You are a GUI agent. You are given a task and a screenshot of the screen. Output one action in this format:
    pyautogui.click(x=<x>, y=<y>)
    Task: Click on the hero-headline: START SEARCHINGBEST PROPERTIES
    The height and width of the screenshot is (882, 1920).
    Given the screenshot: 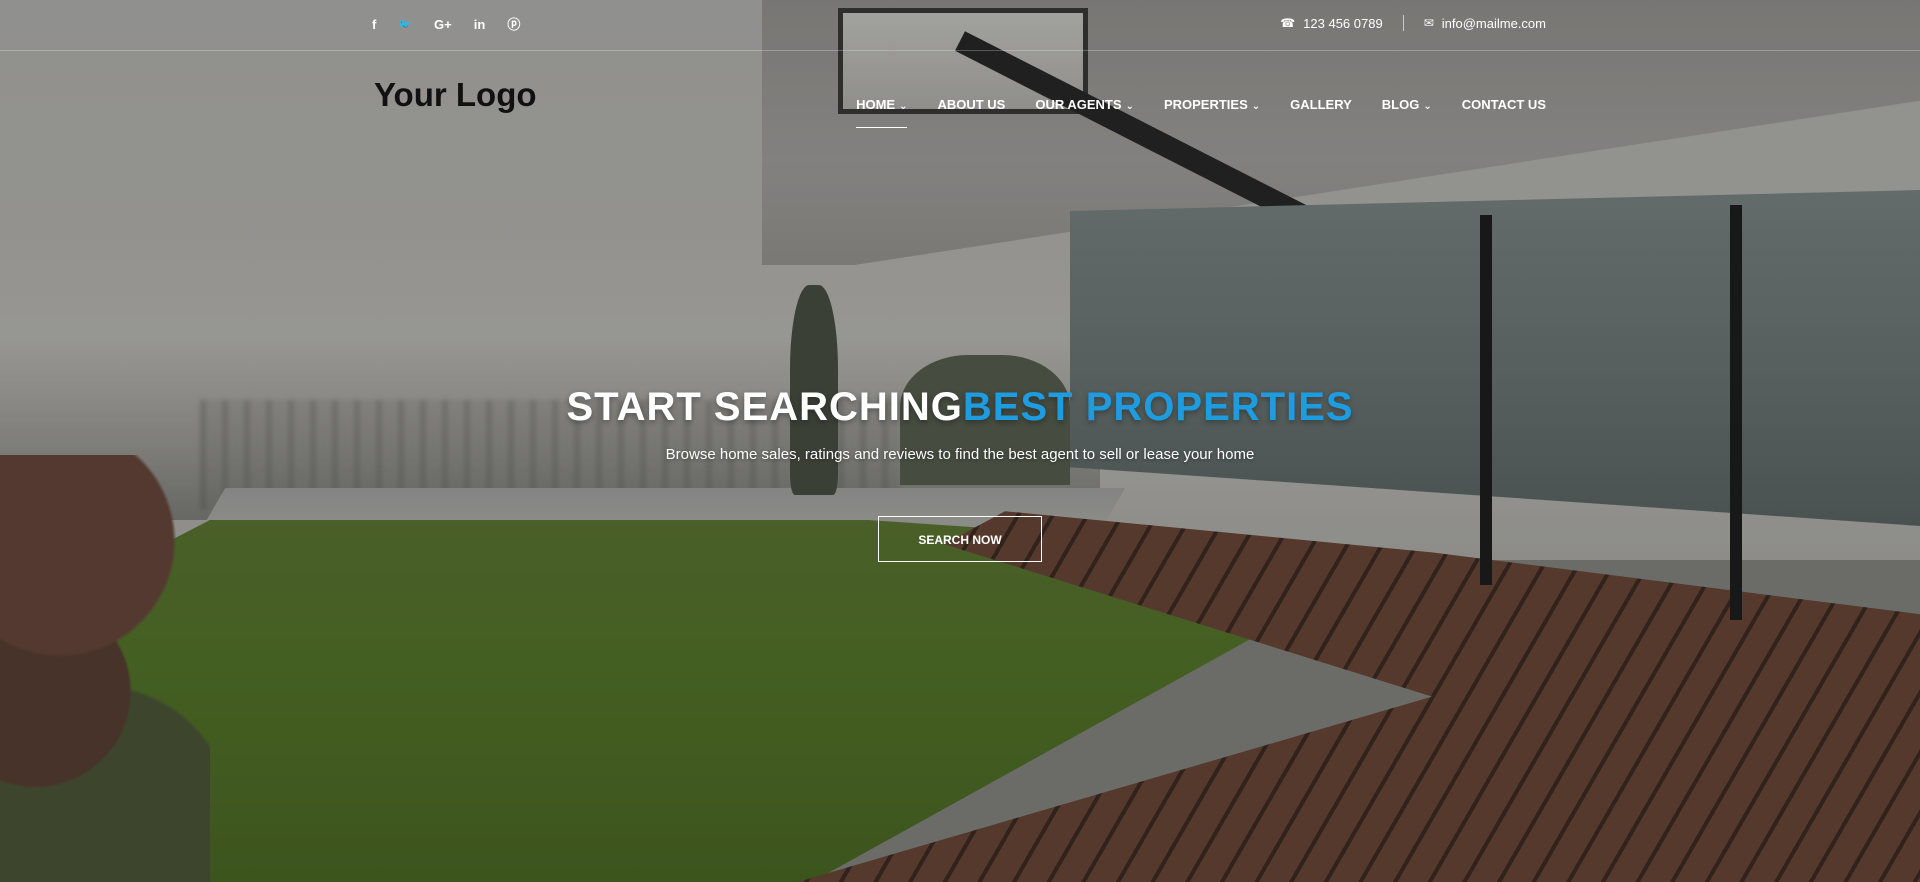 What is the action you would take?
    pyautogui.click(x=960, y=407)
    